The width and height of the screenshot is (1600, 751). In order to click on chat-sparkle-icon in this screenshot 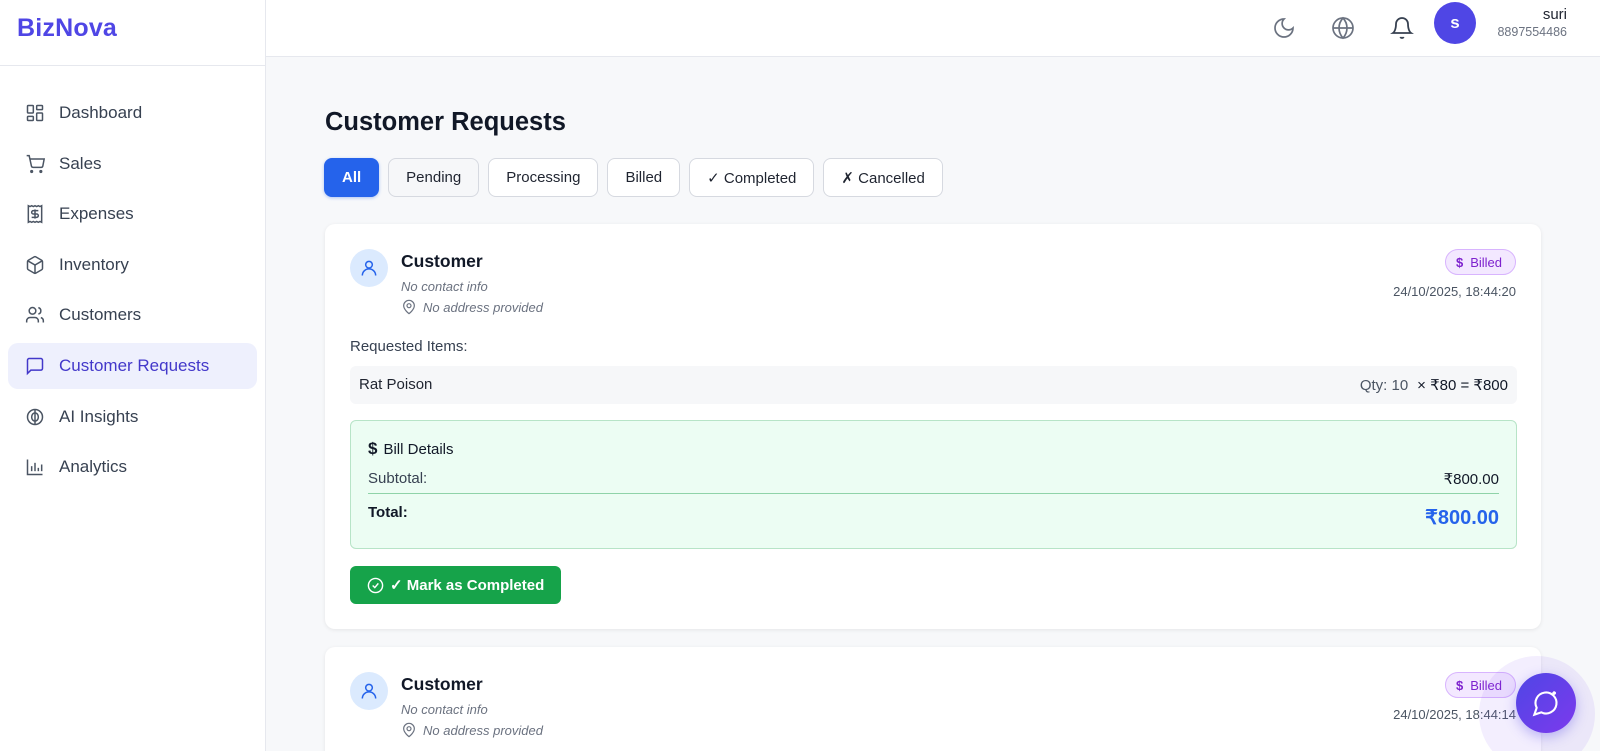, I will do `click(1546, 703)`.